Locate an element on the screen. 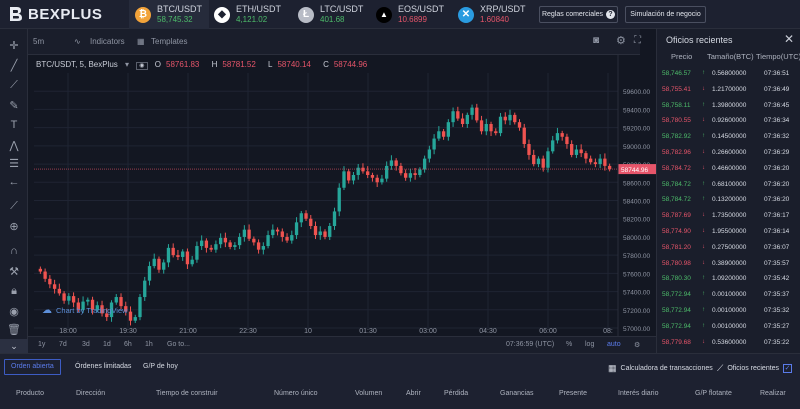 This screenshot has width=800, height=409. trade-size: 0.13200000 is located at coordinates (729, 200).